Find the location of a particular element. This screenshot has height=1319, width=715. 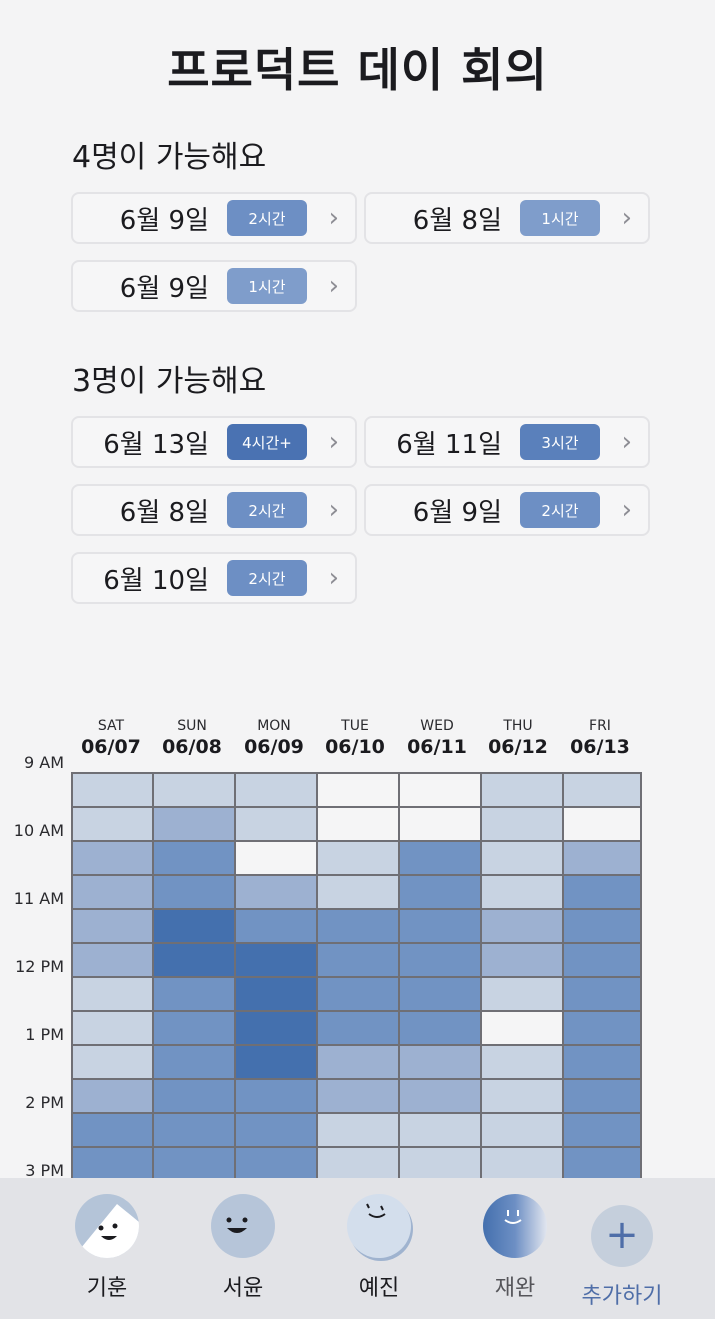

slot-card: 6월 10일 2시간 › is located at coordinates (214, 578).